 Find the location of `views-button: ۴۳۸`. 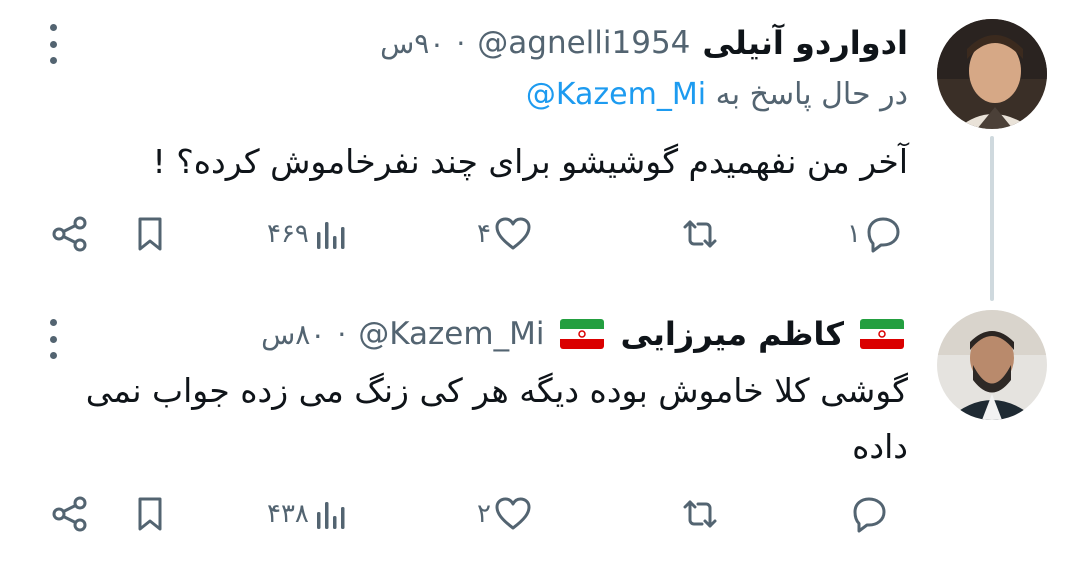

views-button: ۴۳۸ is located at coordinates (308, 514).